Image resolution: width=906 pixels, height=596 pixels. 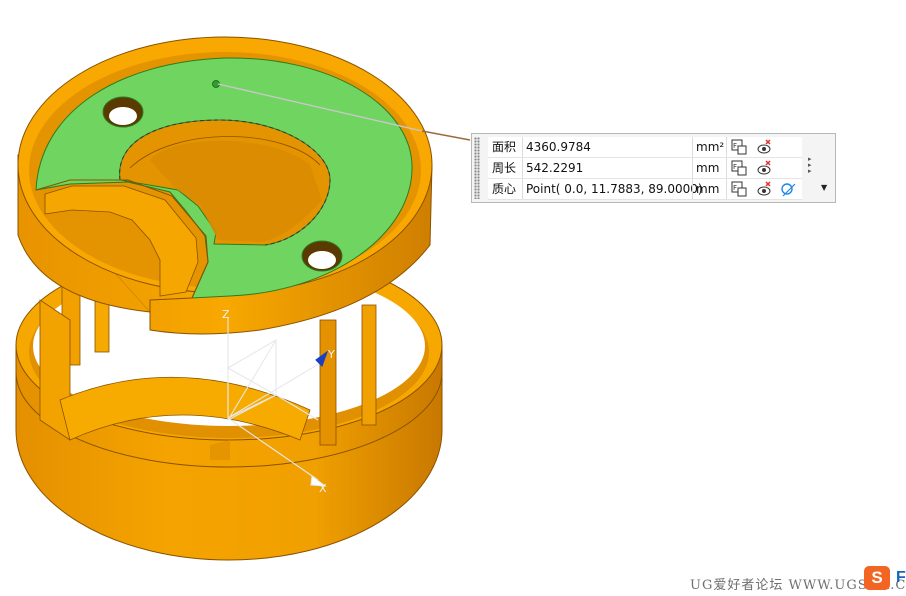 I want to click on perimeter-value: 542.2291, so click(x=555, y=168).